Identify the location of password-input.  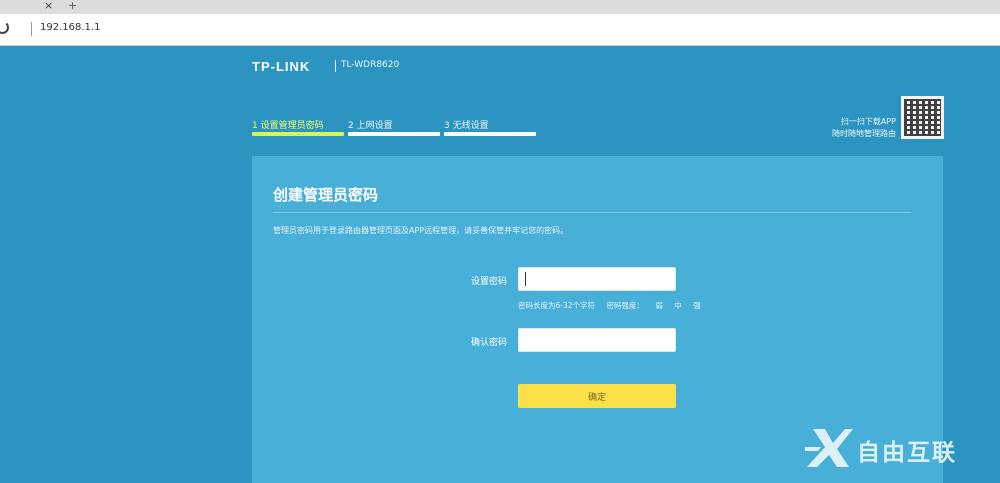
(597, 279).